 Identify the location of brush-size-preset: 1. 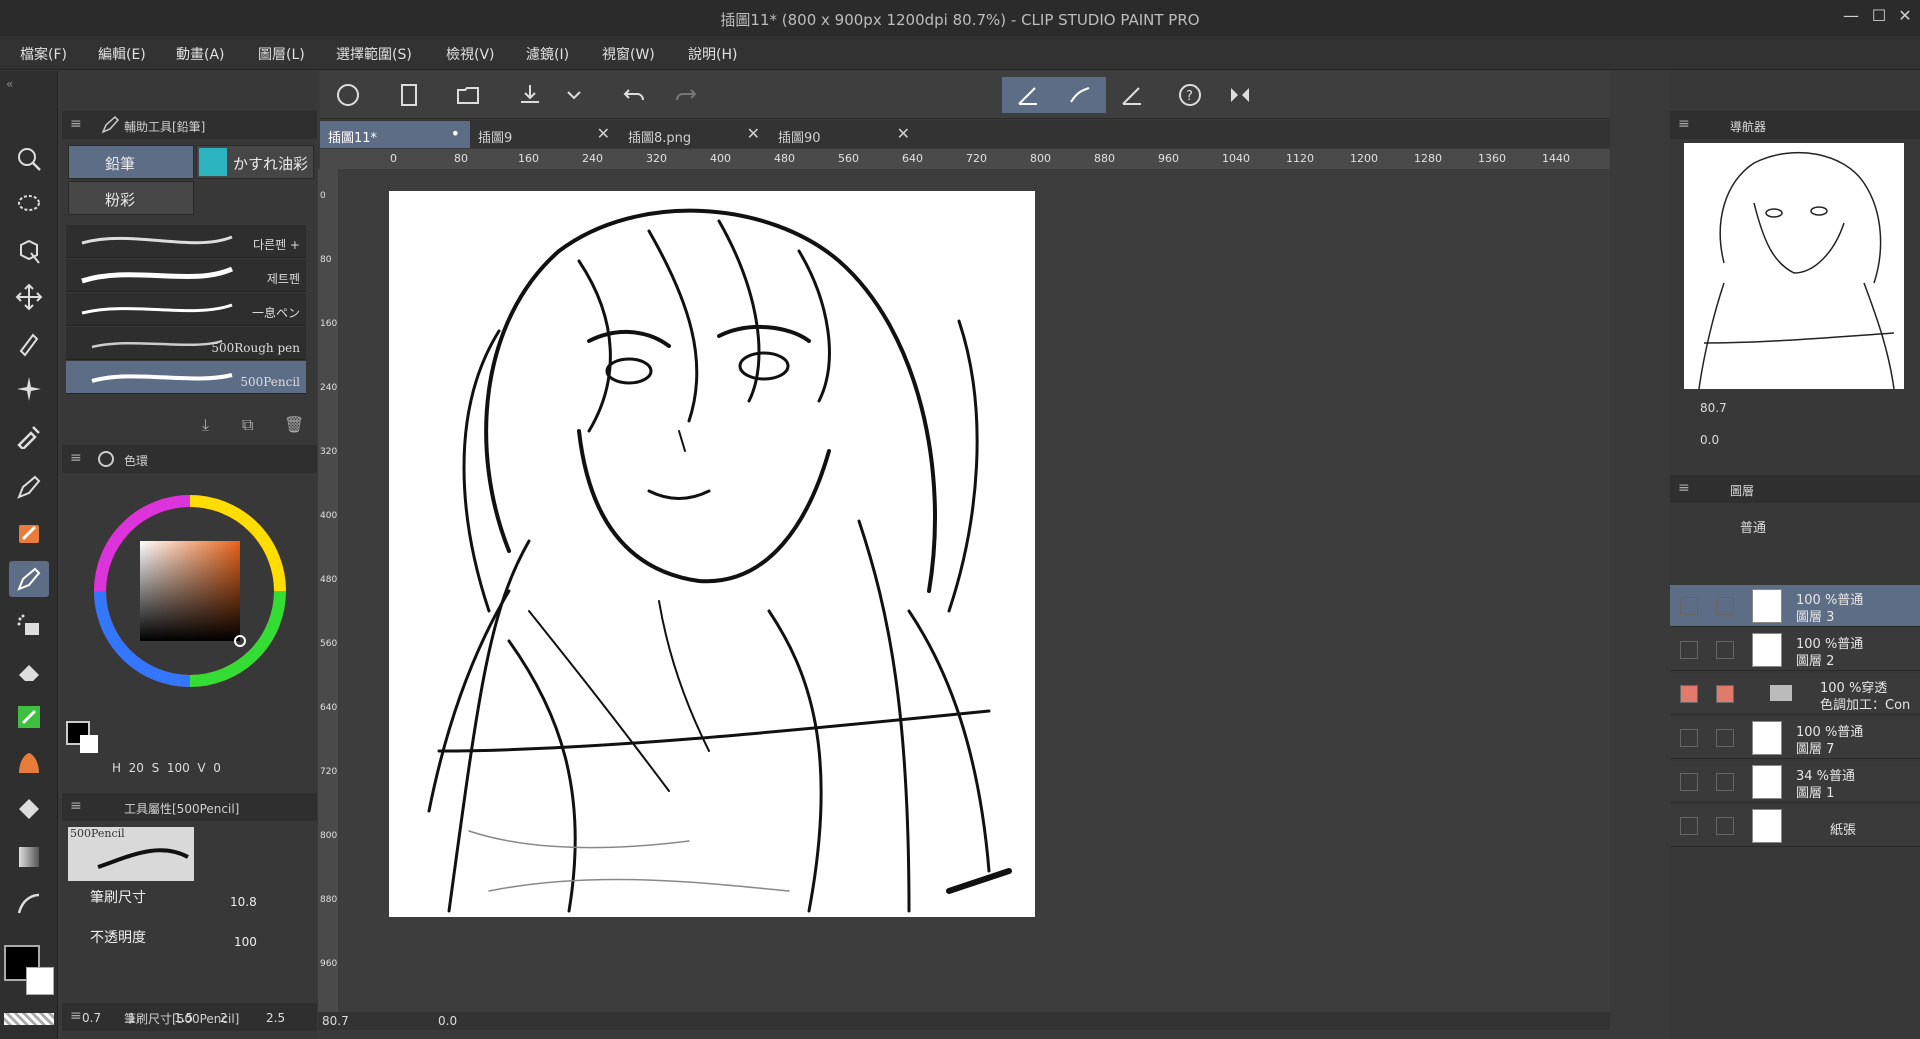
(132, 1018).